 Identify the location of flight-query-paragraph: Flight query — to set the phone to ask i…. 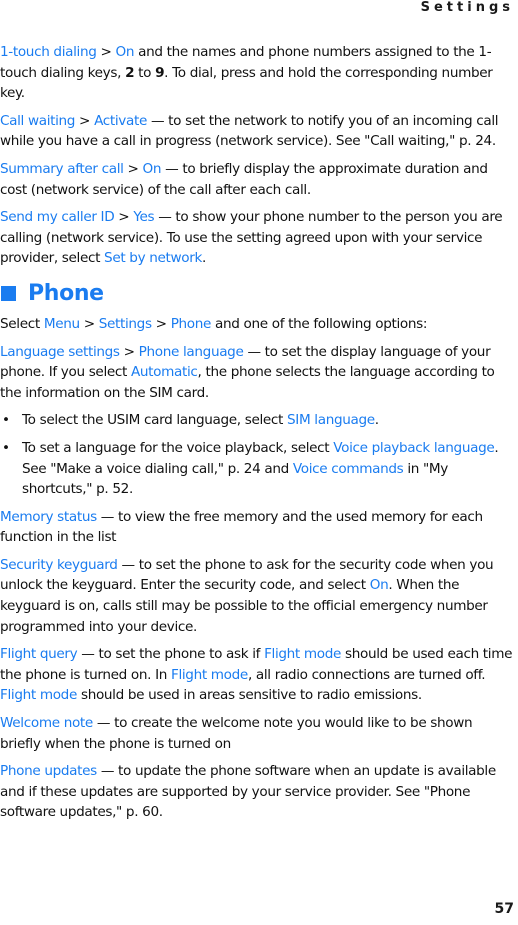
(257, 675).